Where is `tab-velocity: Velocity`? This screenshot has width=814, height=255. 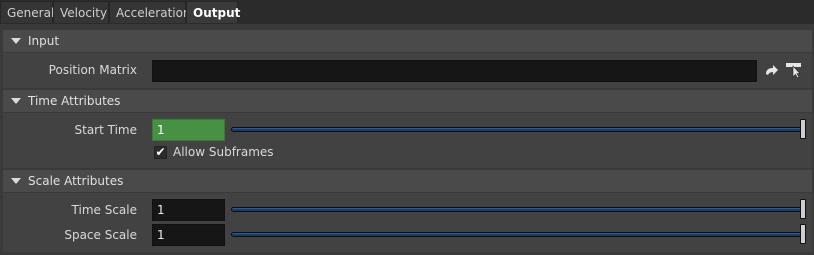 tab-velocity: Velocity is located at coordinates (81, 12).